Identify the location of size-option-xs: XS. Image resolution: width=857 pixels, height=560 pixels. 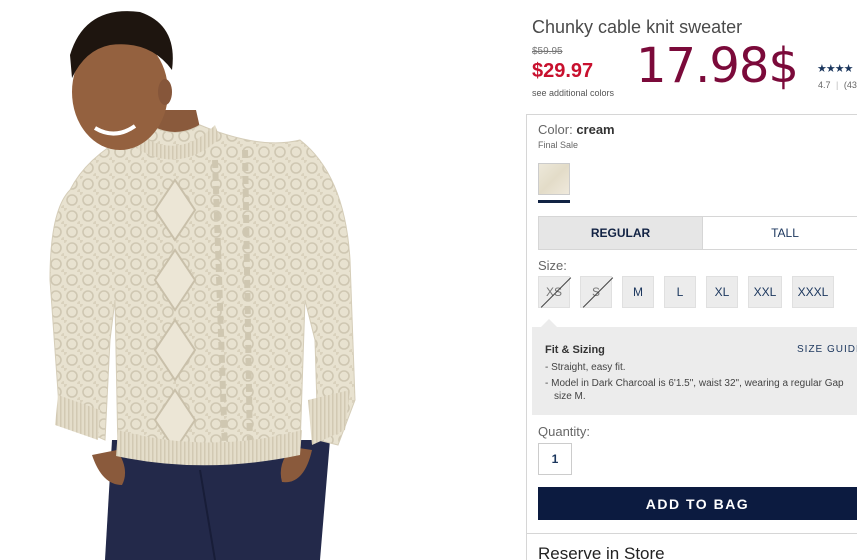
(554, 292).